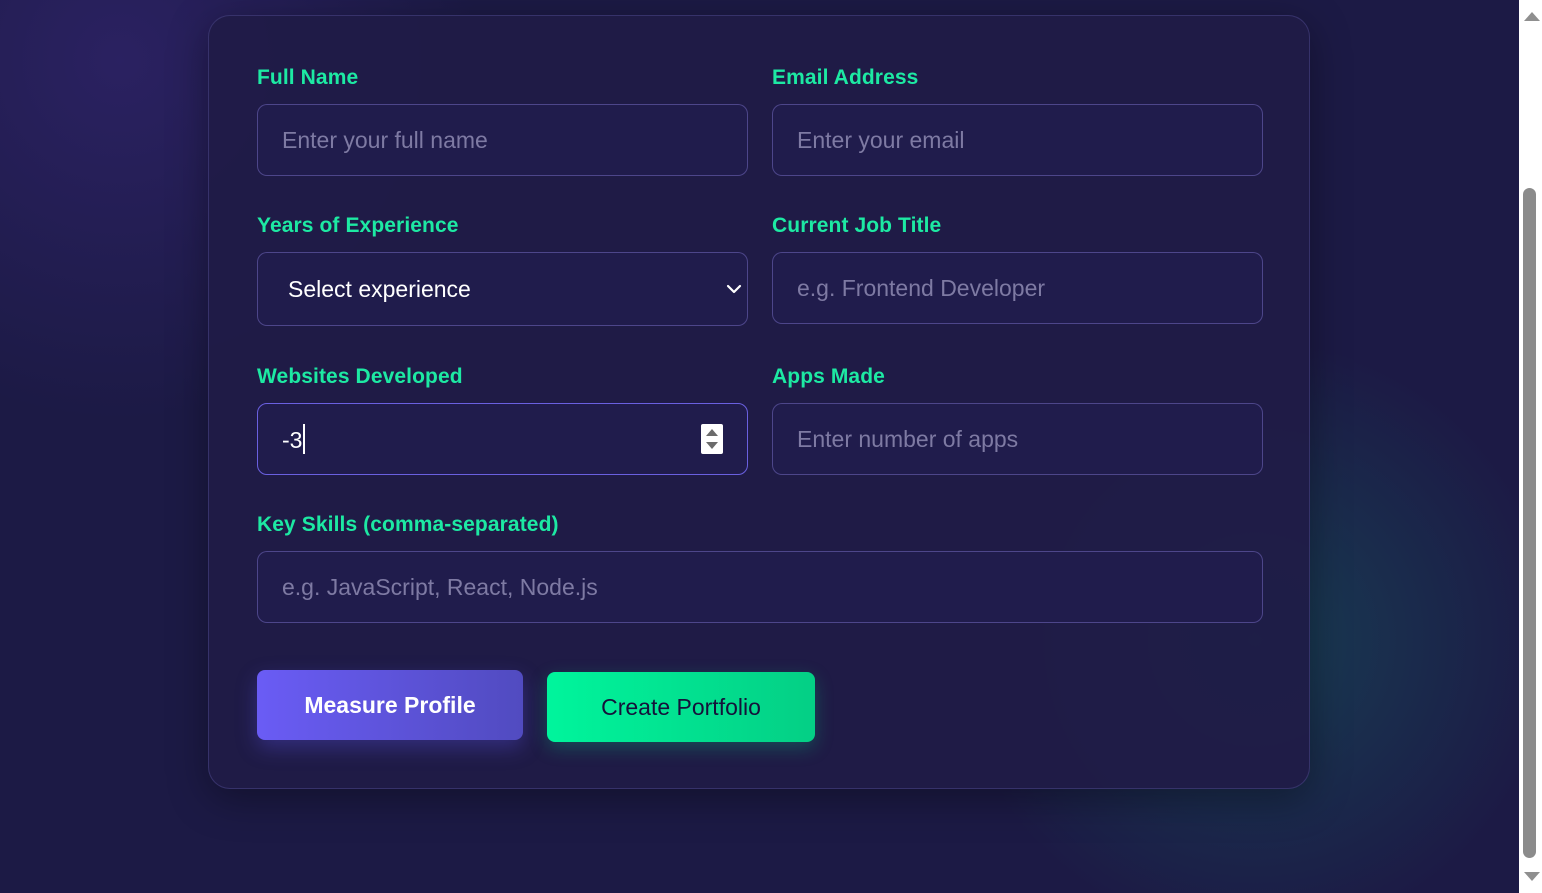 This screenshot has width=1542, height=893. I want to click on websites-number-input: -3, so click(502, 439).